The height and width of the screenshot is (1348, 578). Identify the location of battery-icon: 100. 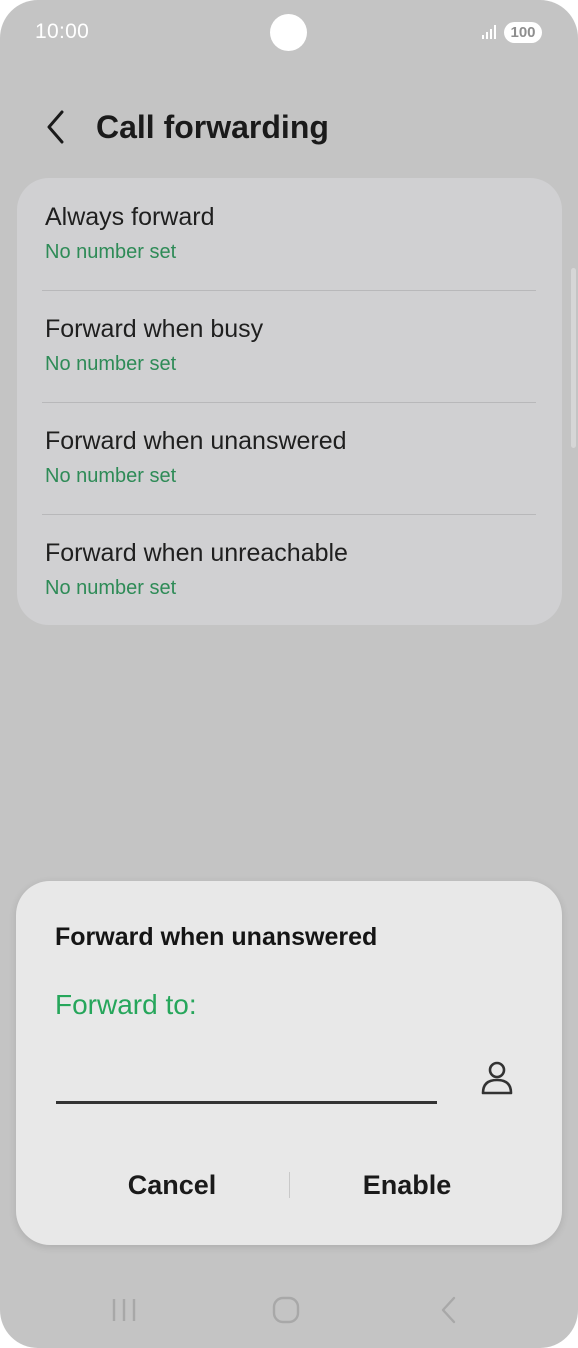
(523, 32).